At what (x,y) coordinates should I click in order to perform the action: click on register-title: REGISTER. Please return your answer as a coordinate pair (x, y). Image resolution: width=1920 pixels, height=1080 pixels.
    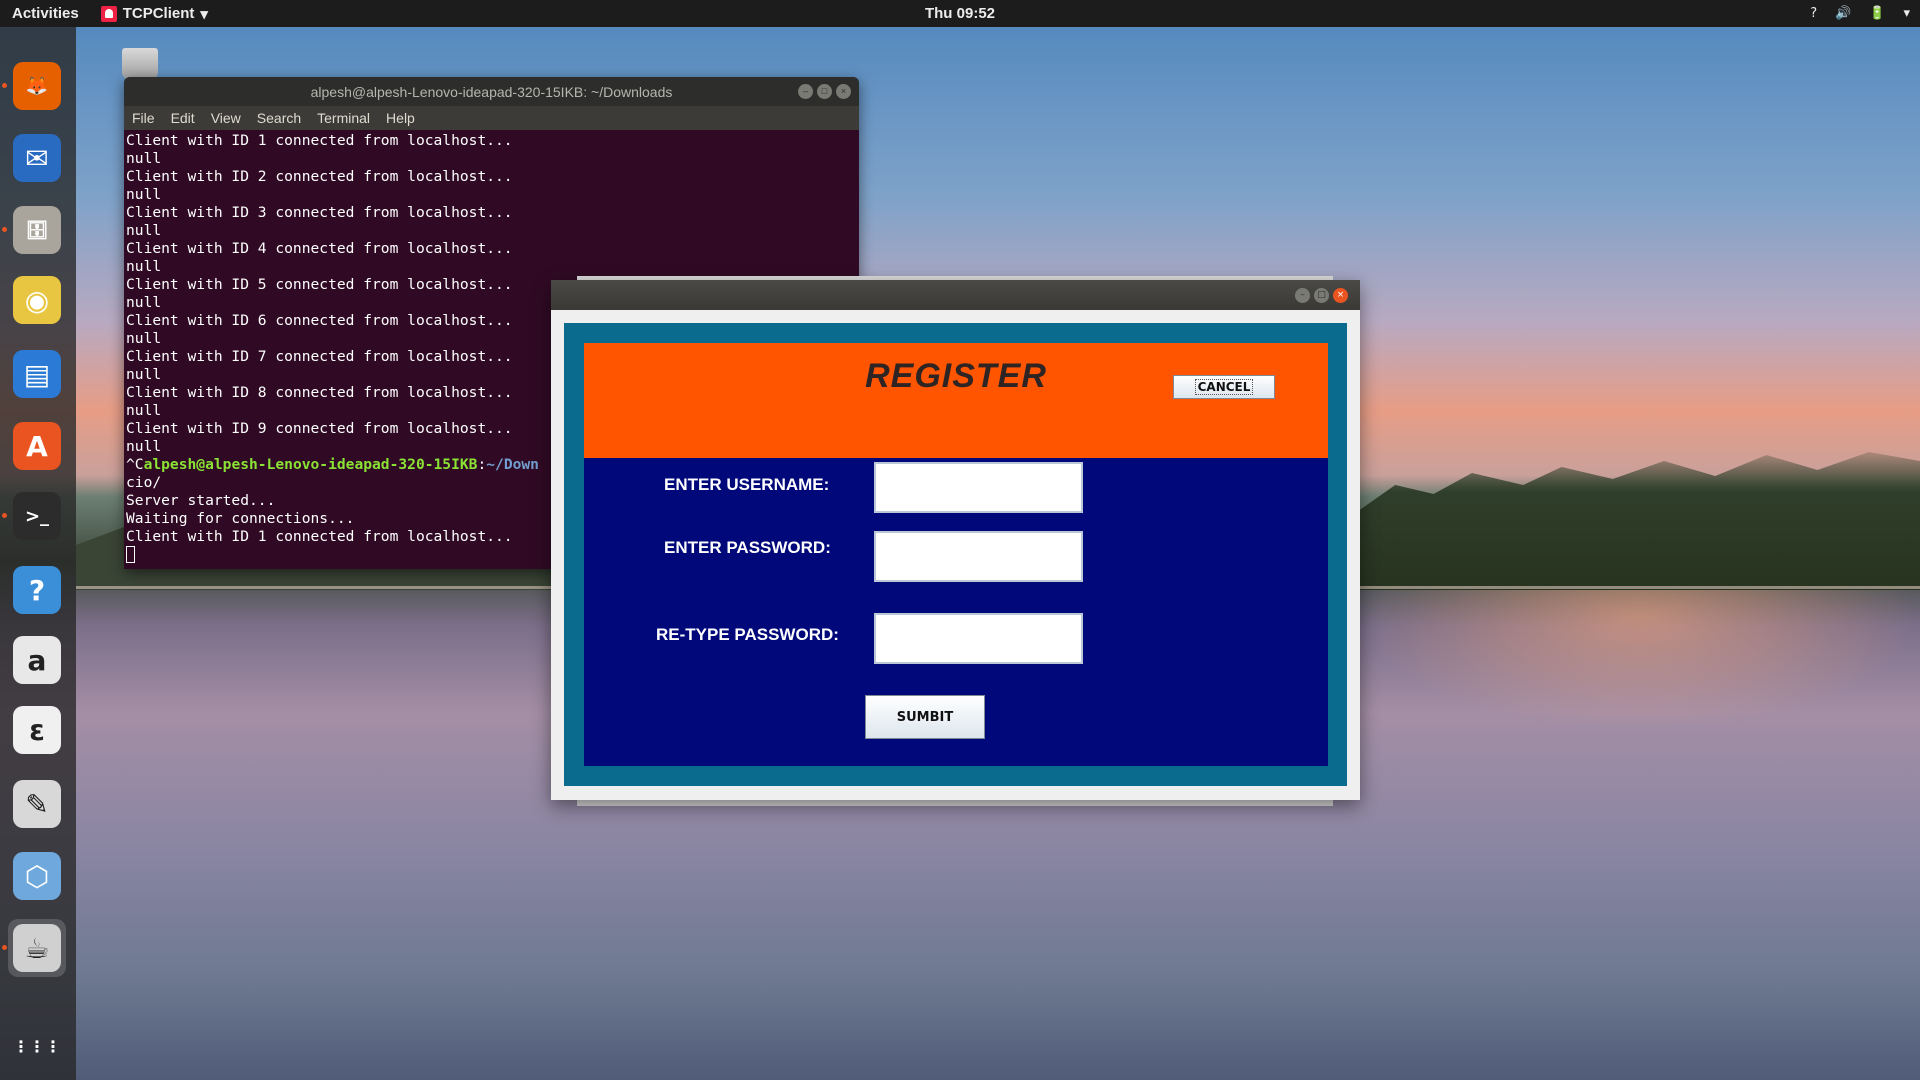
    Looking at the image, I should click on (956, 376).